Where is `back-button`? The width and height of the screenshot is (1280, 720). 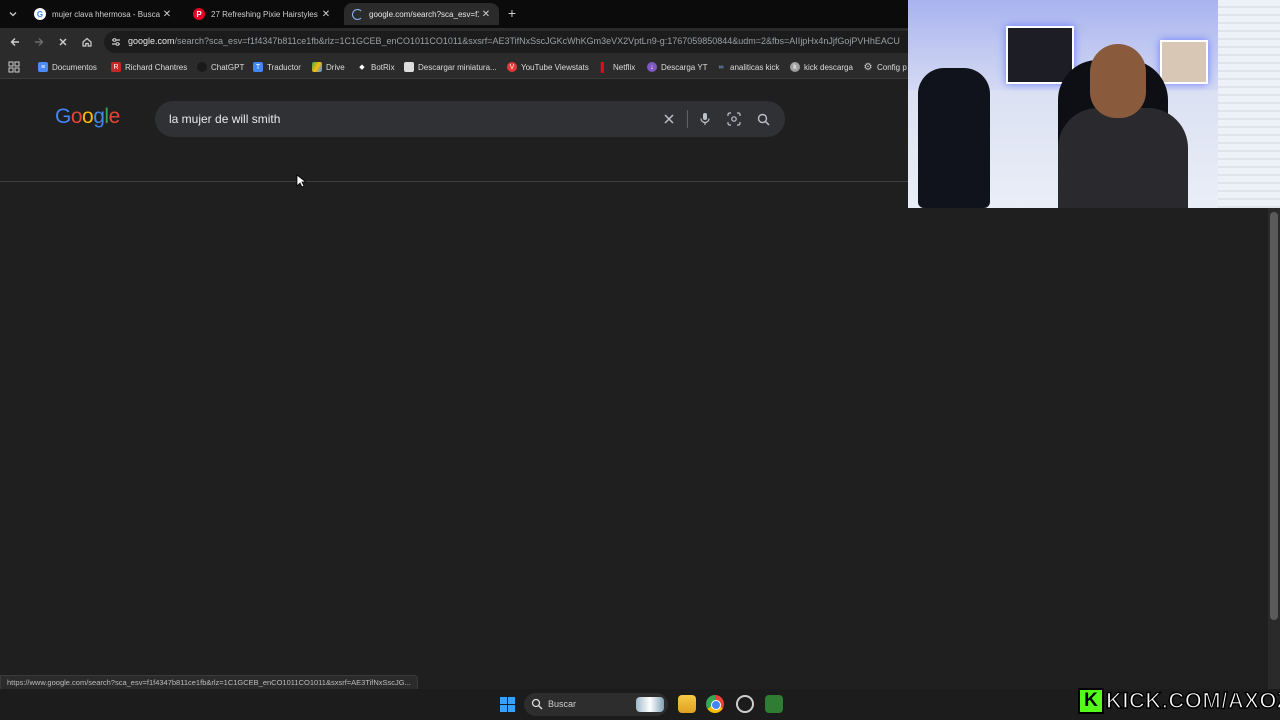 back-button is located at coordinates (15, 42).